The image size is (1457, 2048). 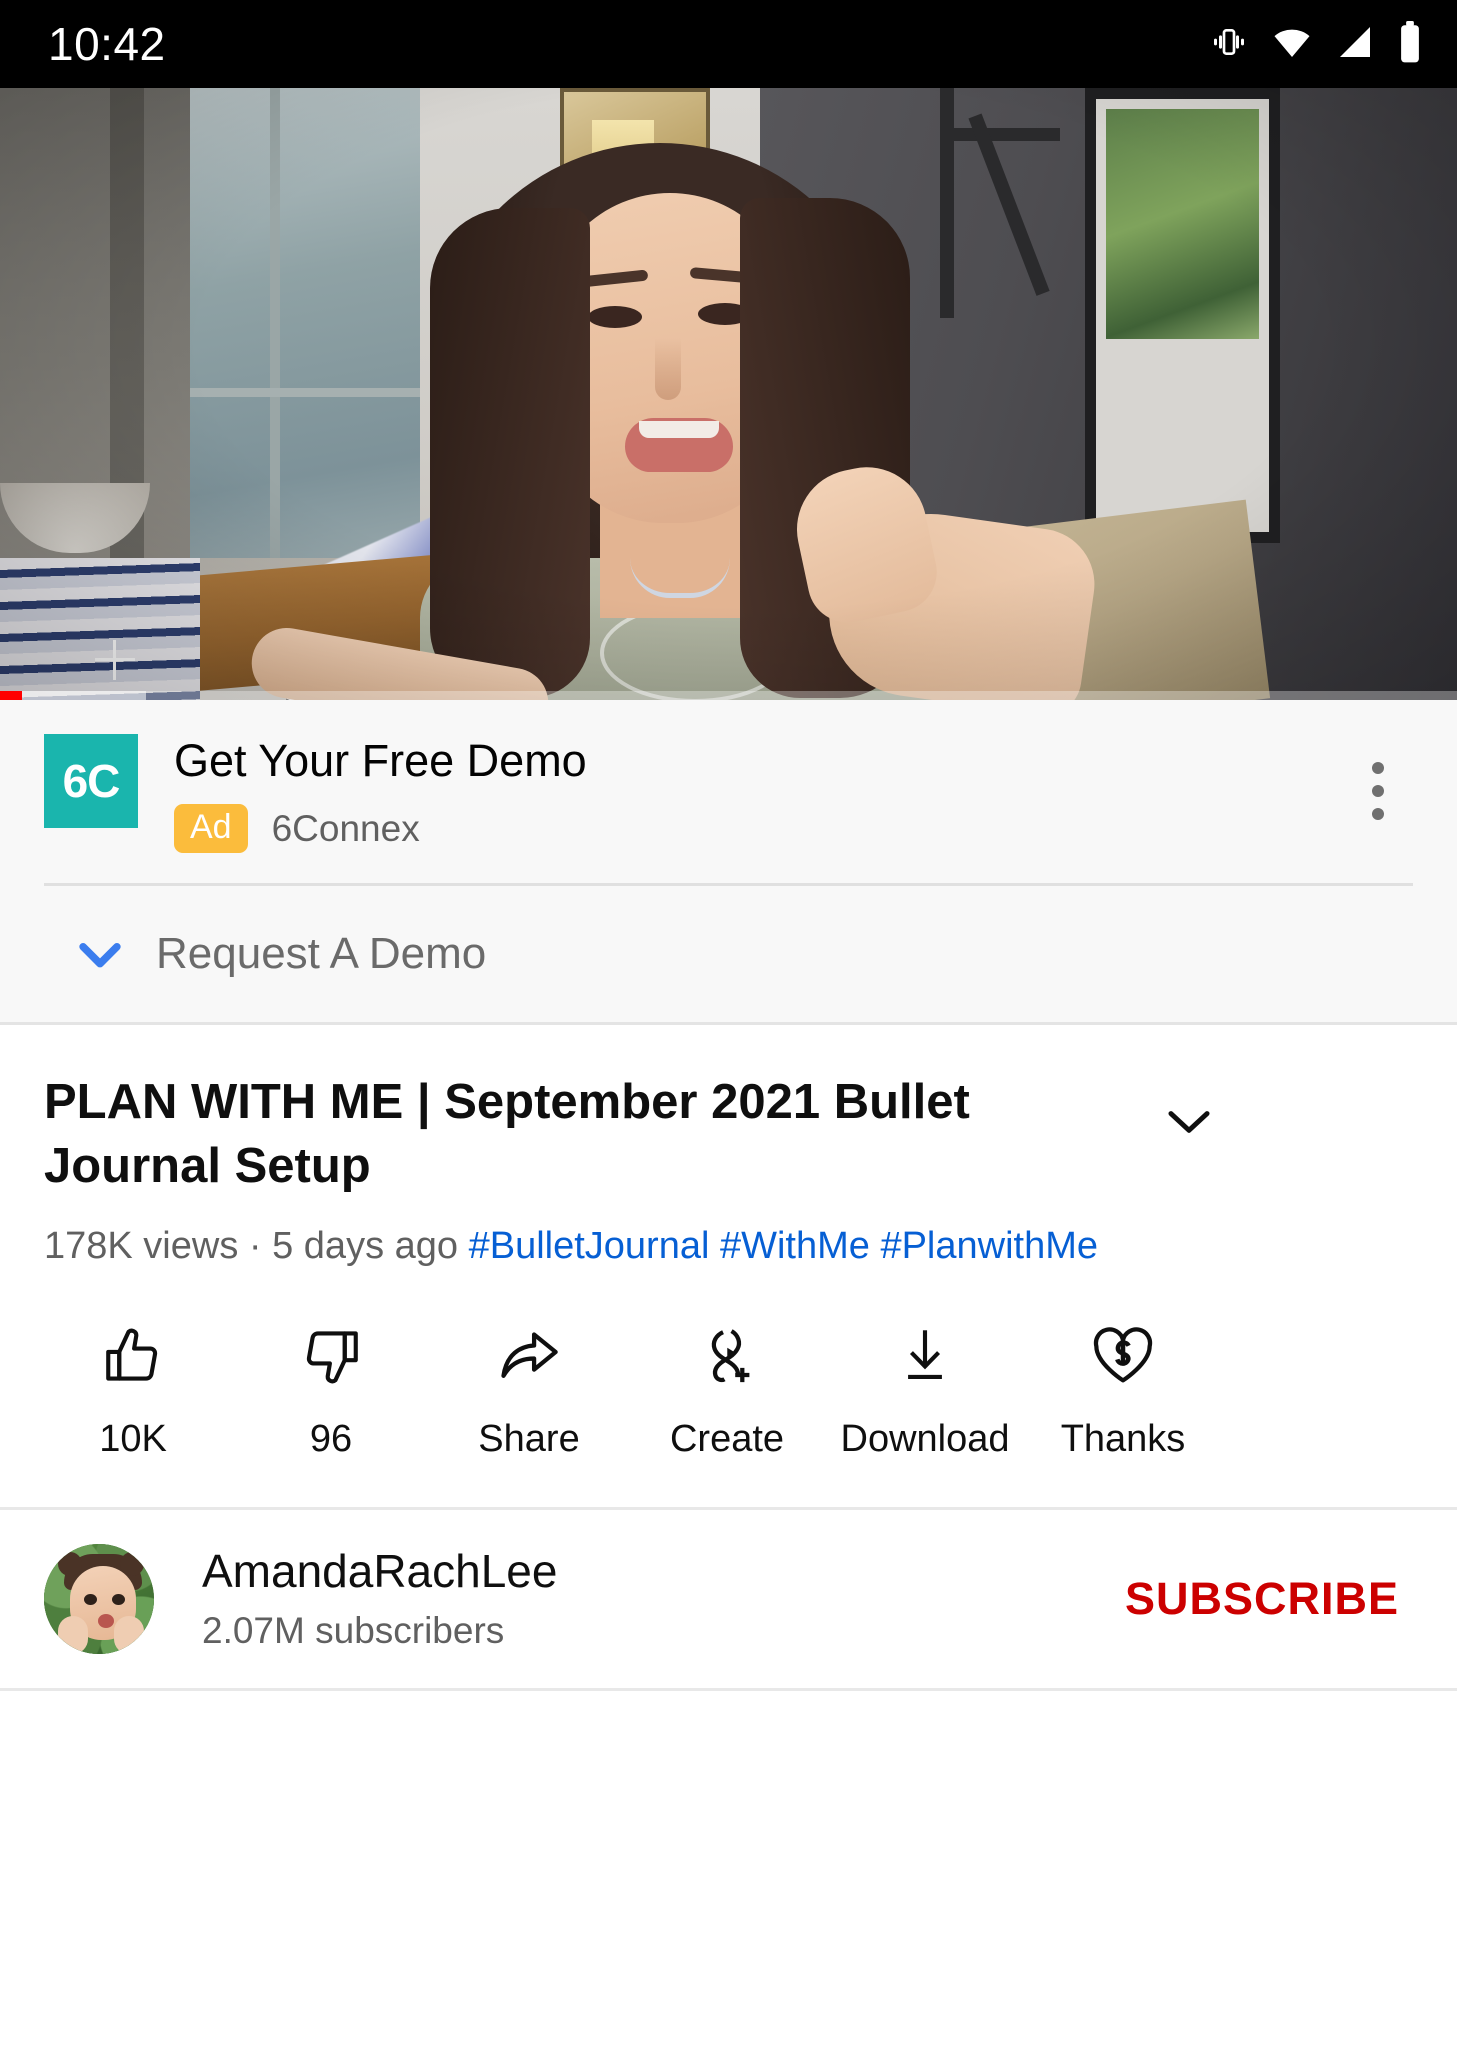 What do you see at coordinates (758, 760) in the screenshot?
I see `ad-title: Get Your Free Demo` at bounding box center [758, 760].